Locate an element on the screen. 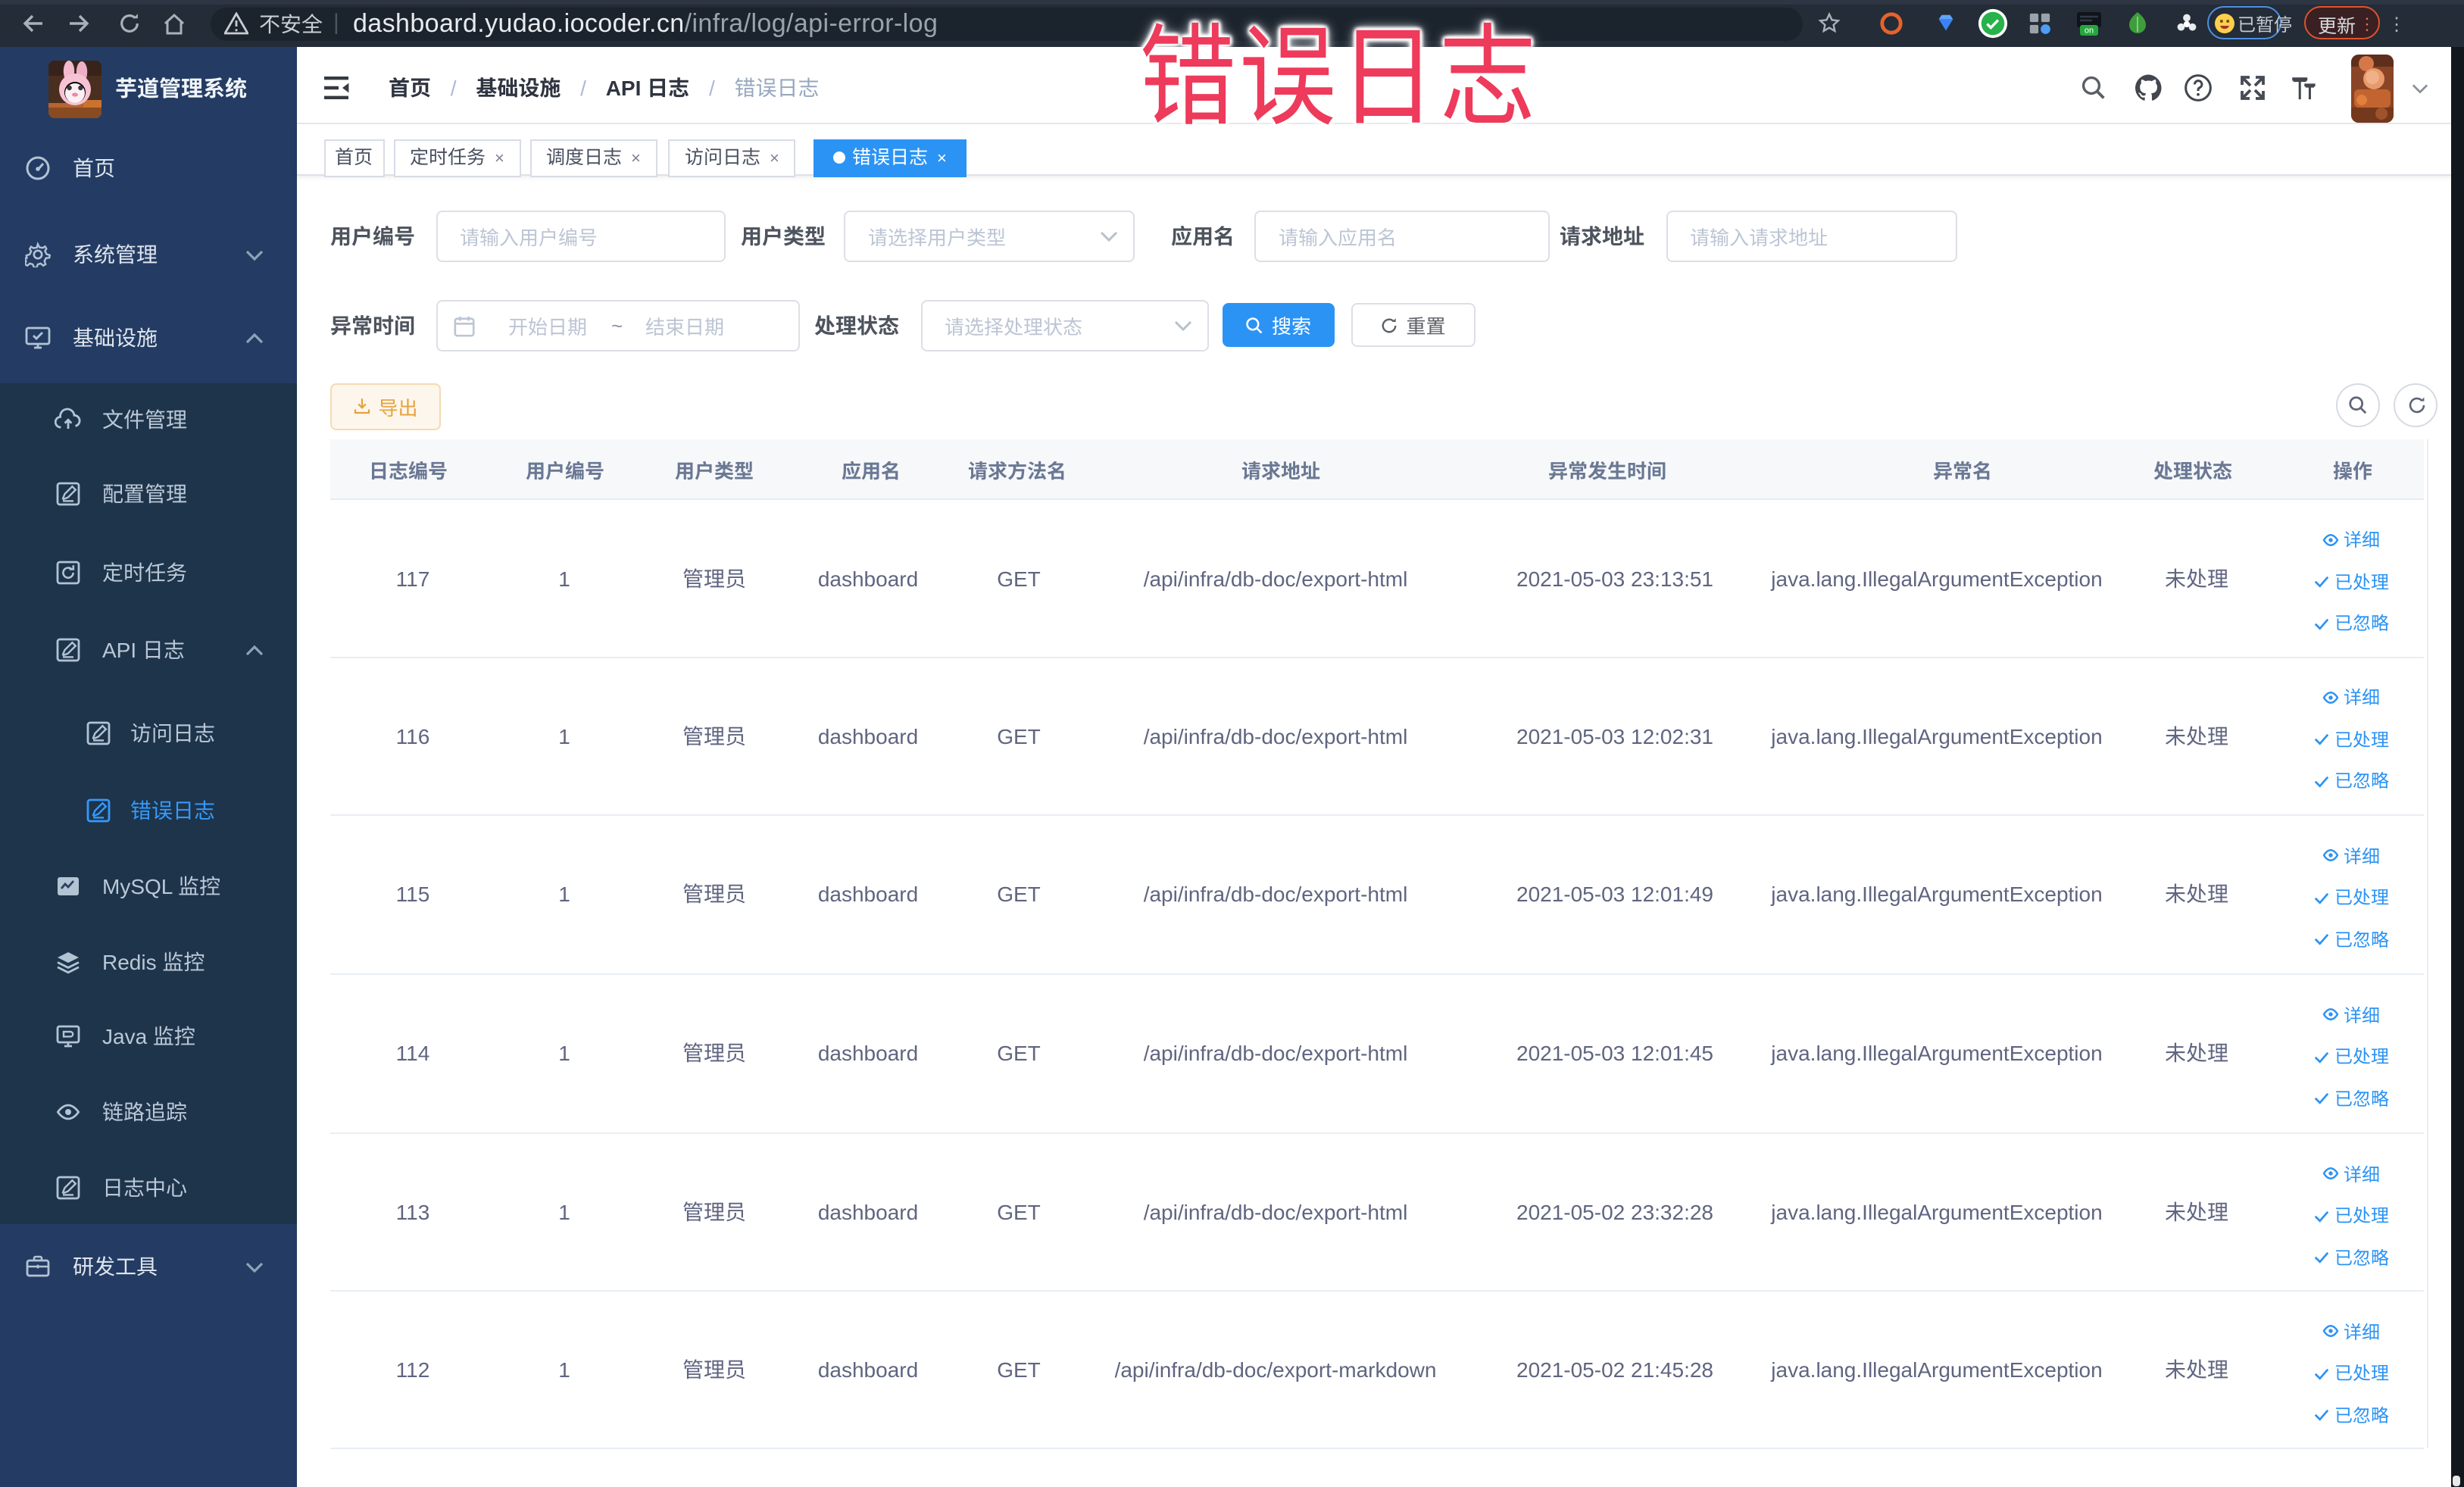 This screenshot has width=2464, height=1487. svg-text: on is located at coordinates (2089, 31).